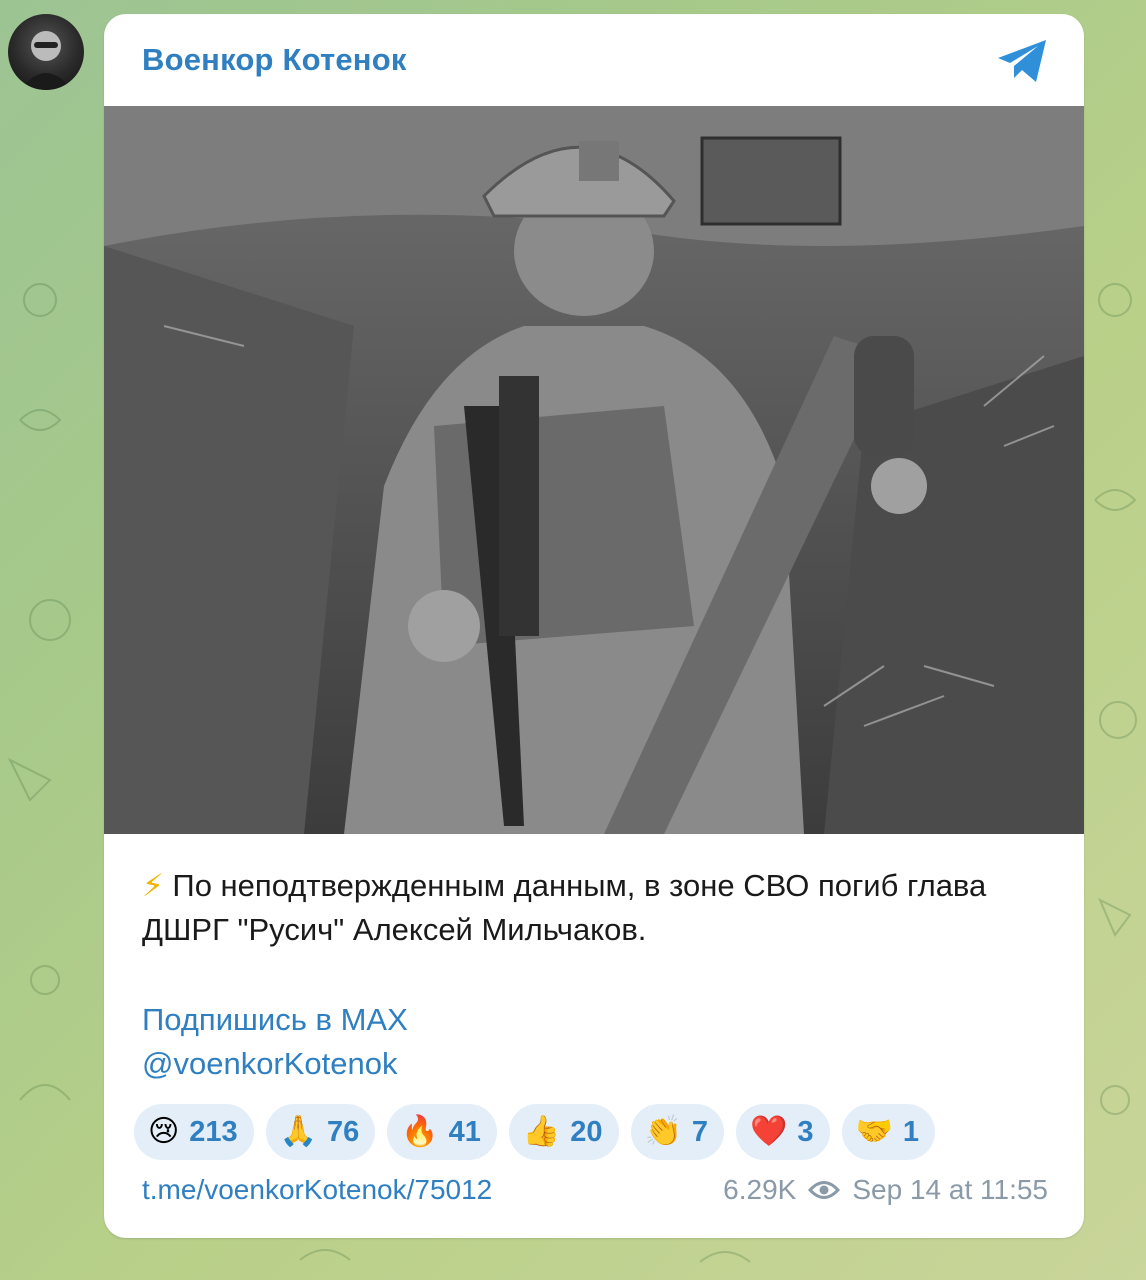  I want to click on reaction-thumbs-up: 👍 20, so click(563, 1132).